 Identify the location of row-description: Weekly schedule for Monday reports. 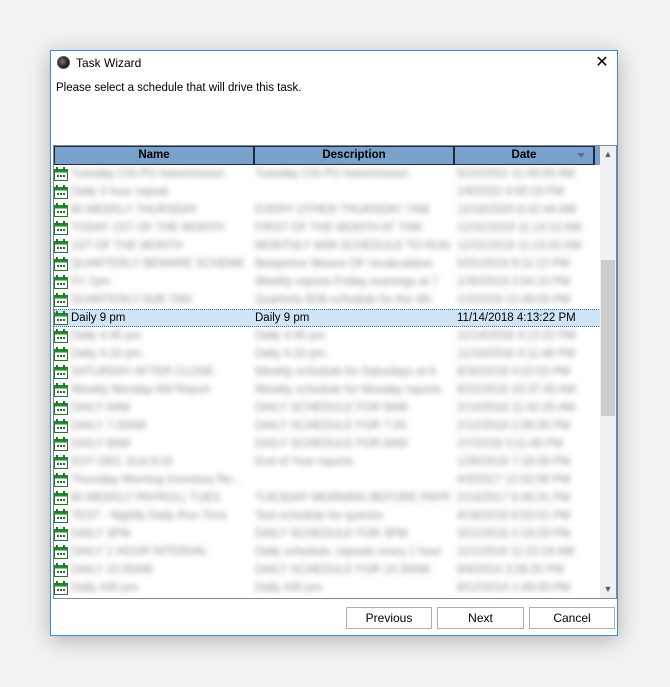
(348, 390).